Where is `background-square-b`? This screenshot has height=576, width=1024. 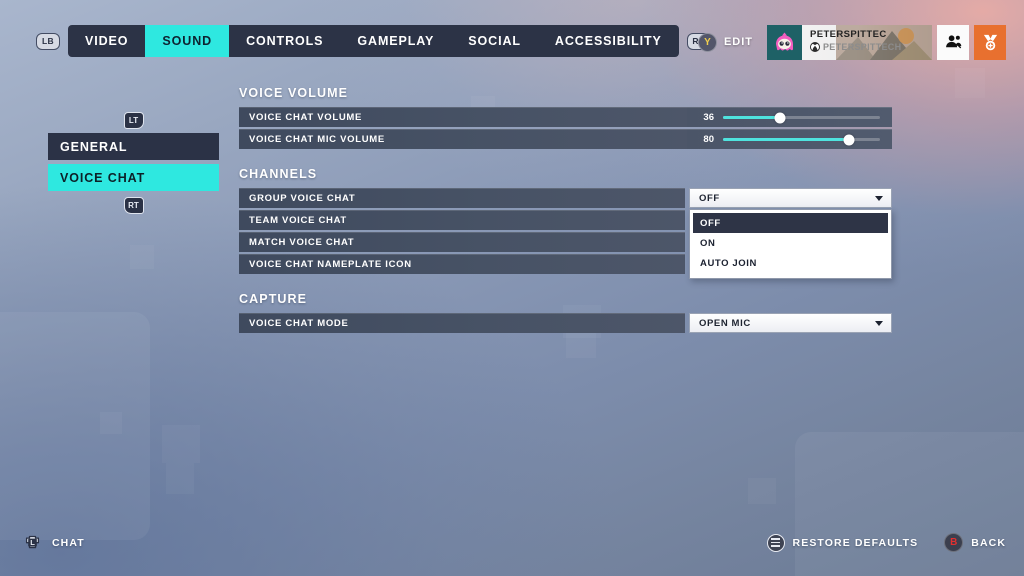
background-square-b is located at coordinates (181, 444).